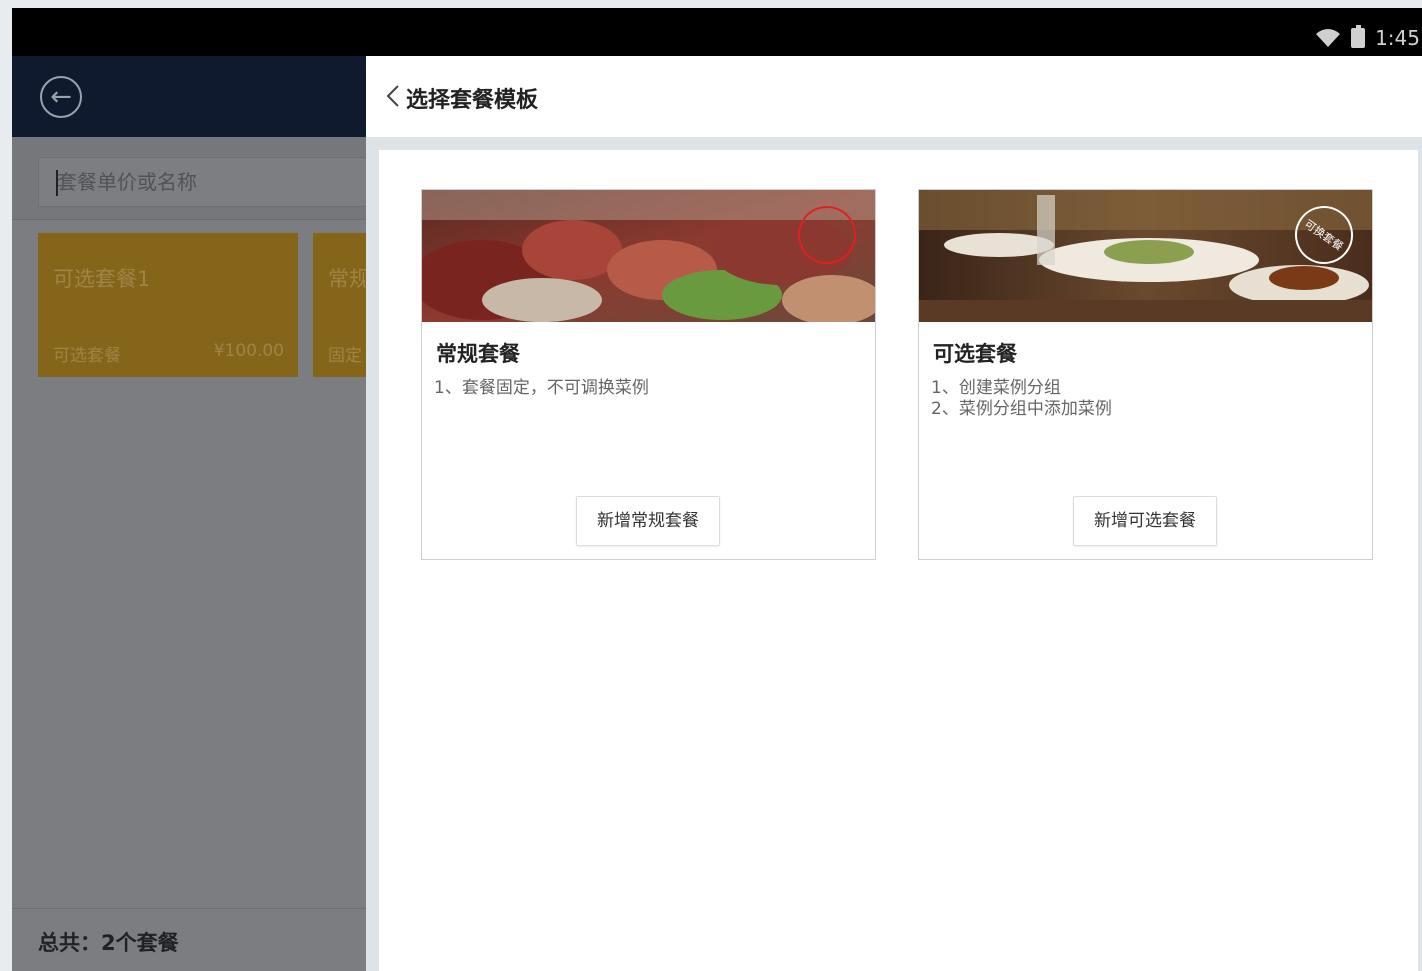 Image resolution: width=1422 pixels, height=971 pixels. I want to click on search-area: 套餐单价或名称, so click(195, 178).